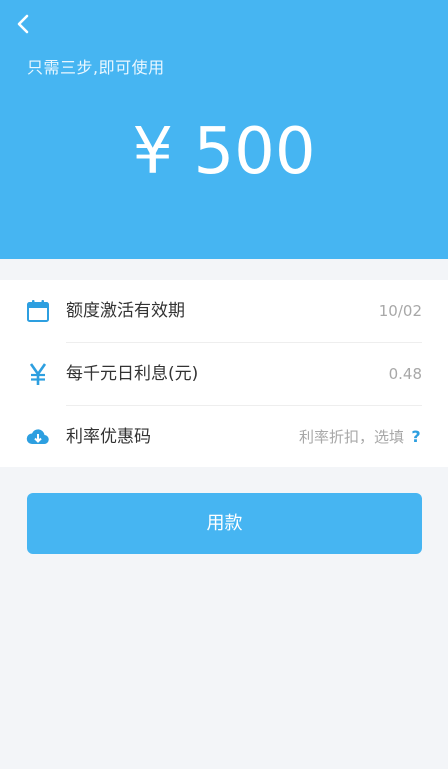  I want to click on row-value: 10/02, so click(400, 311).